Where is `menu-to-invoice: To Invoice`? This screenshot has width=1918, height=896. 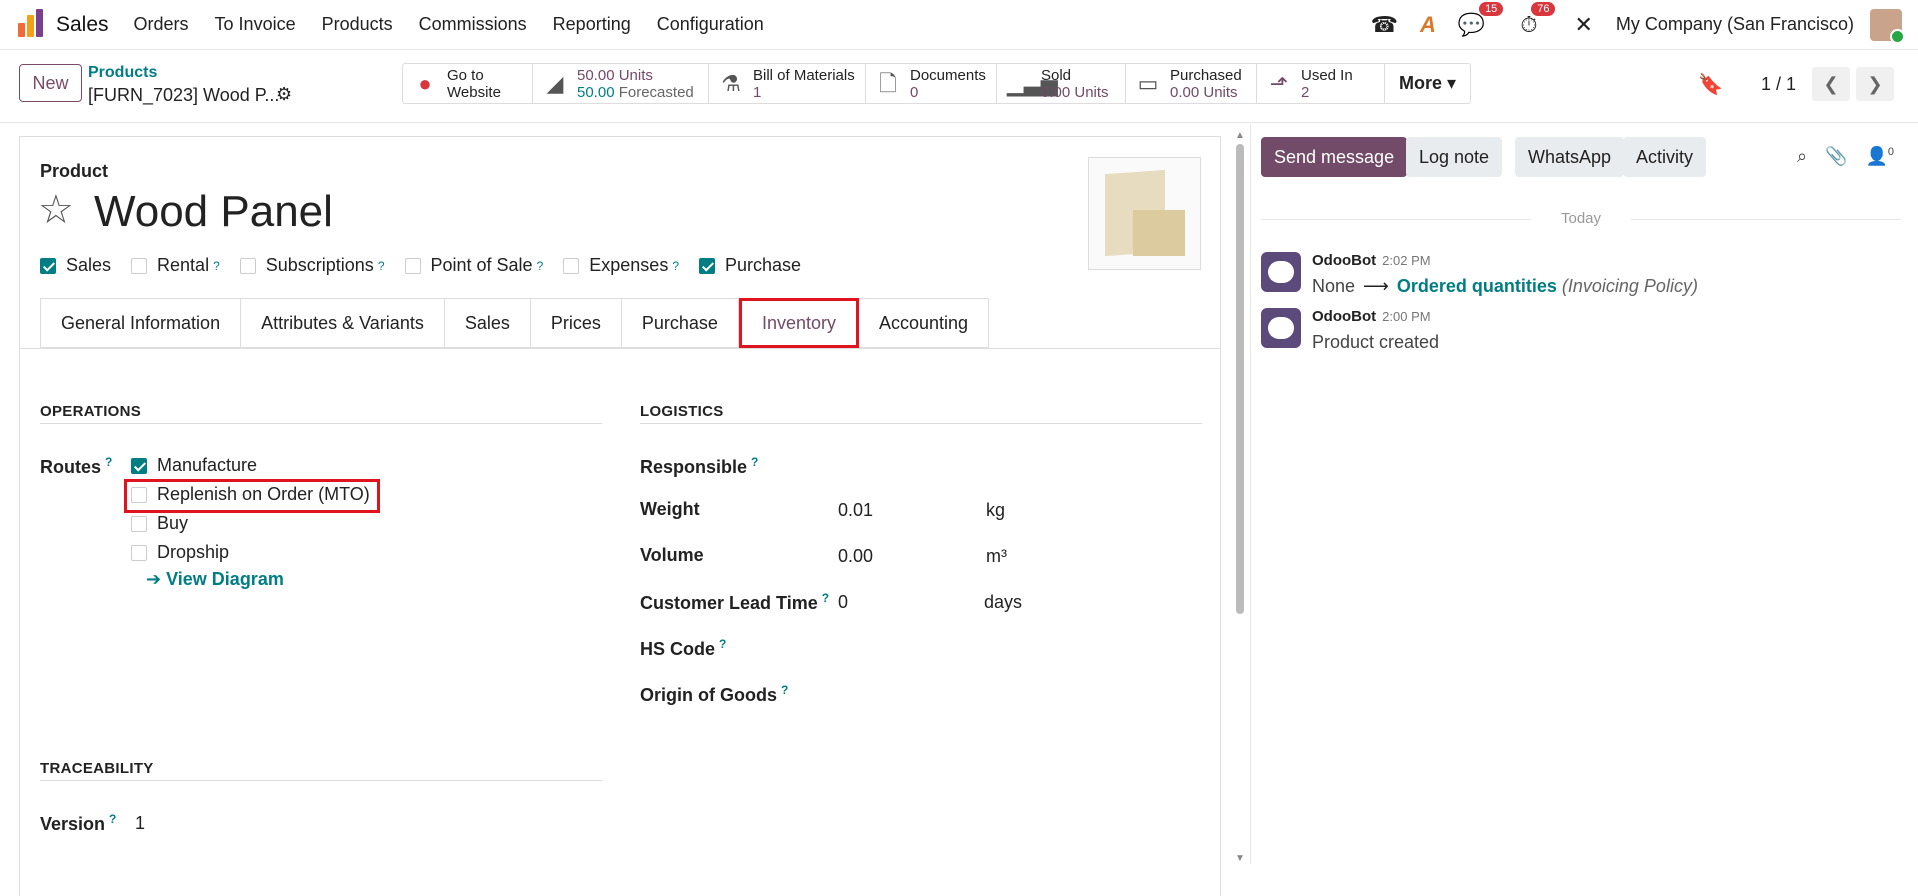
menu-to-invoice: To Invoice is located at coordinates (255, 24).